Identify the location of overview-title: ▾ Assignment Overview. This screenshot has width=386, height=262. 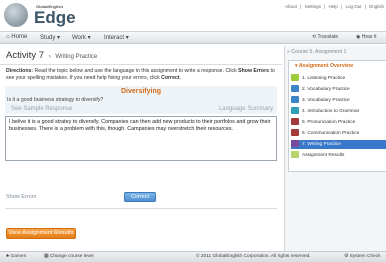
(324, 66).